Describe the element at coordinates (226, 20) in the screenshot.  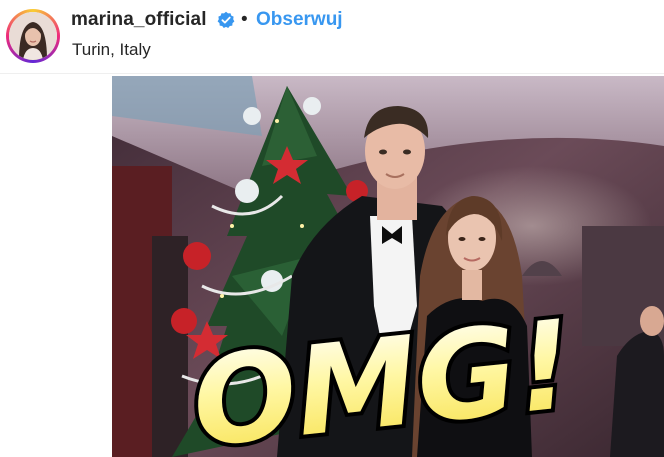
I see `verified-badge-icon` at that location.